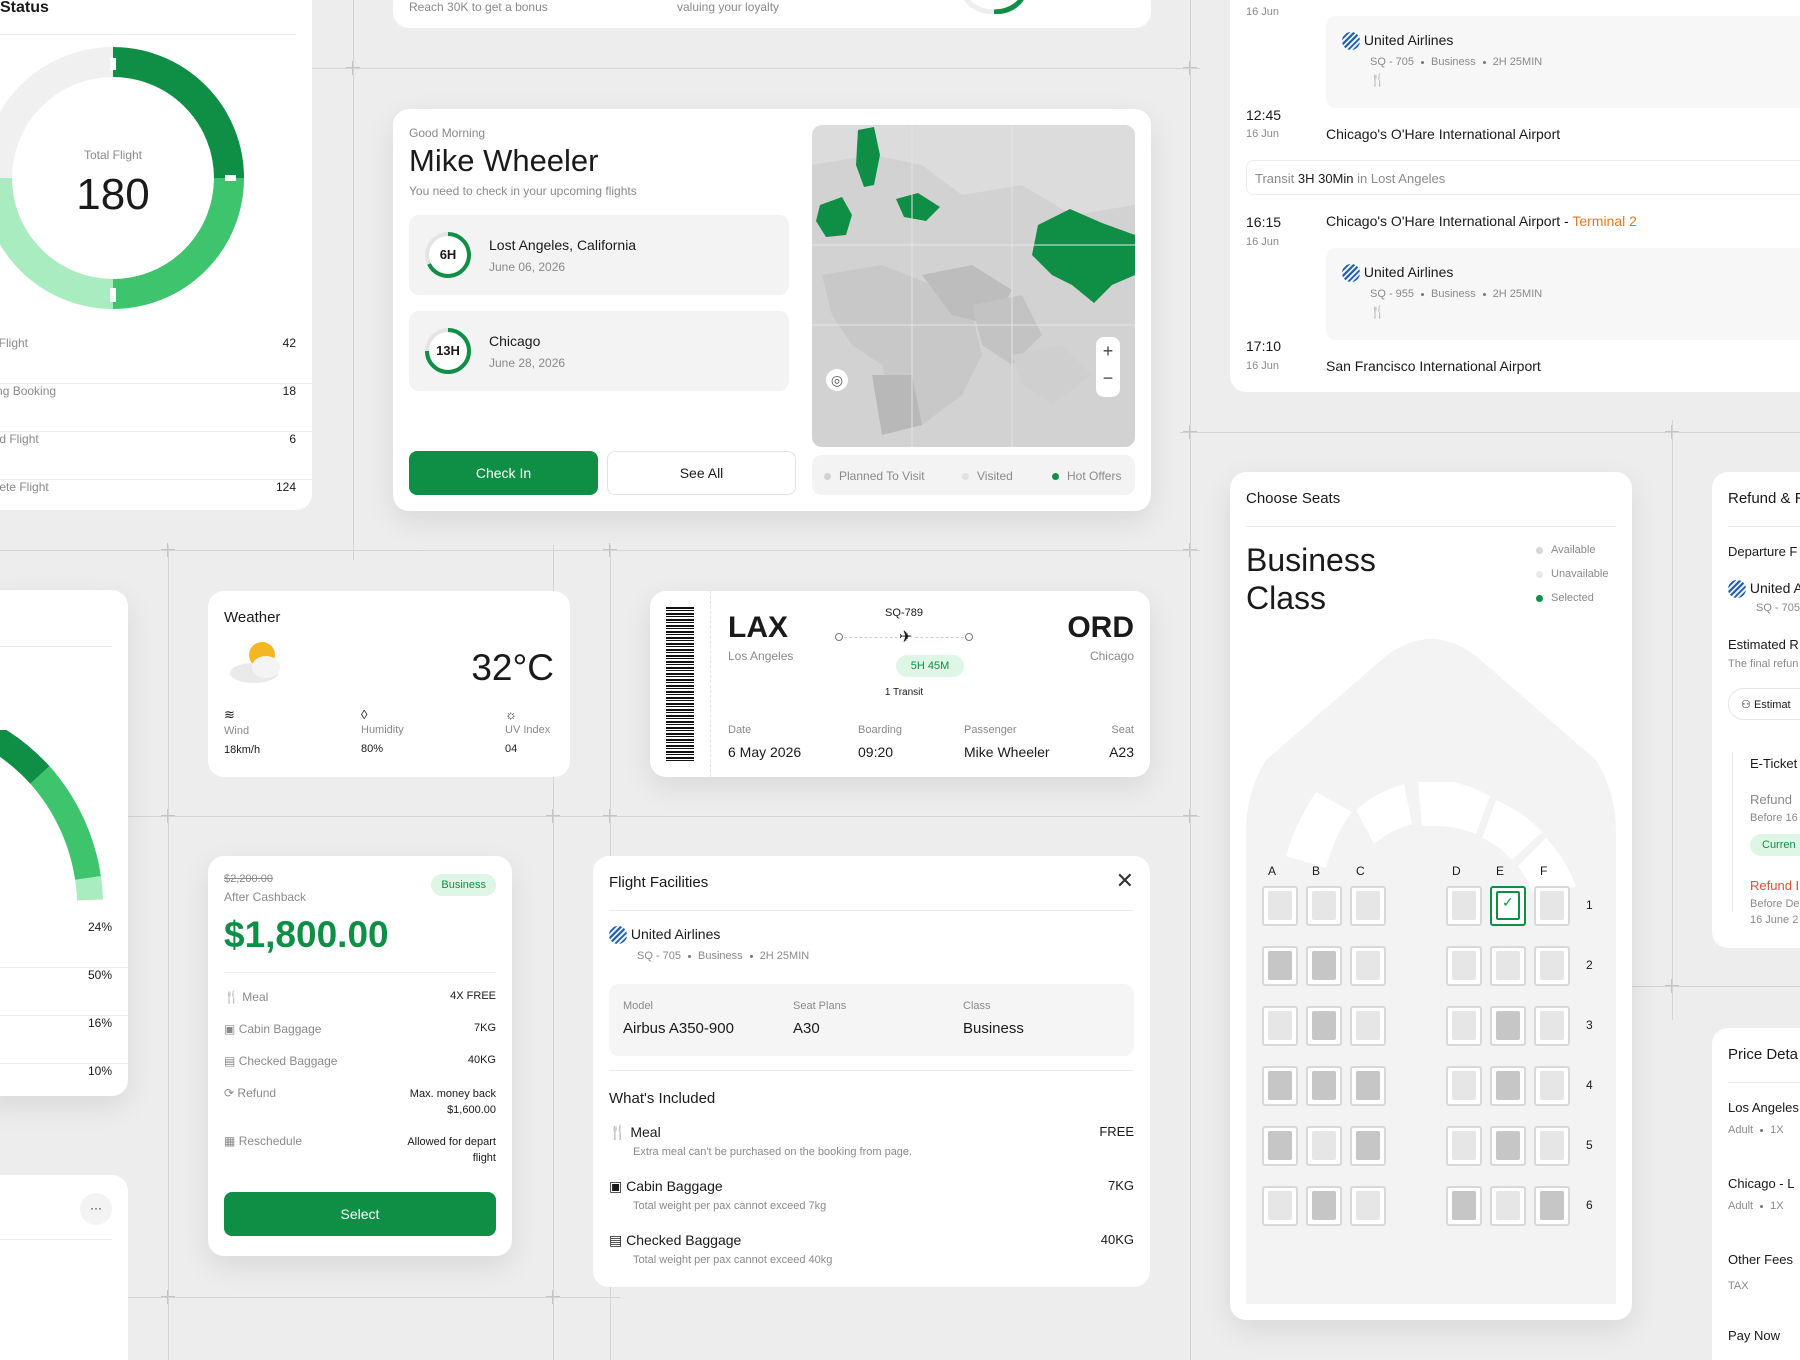 This screenshot has height=1360, width=1800. What do you see at coordinates (242, 731) in the screenshot?
I see `wind-metric: ≋ Wind 18km/h` at bounding box center [242, 731].